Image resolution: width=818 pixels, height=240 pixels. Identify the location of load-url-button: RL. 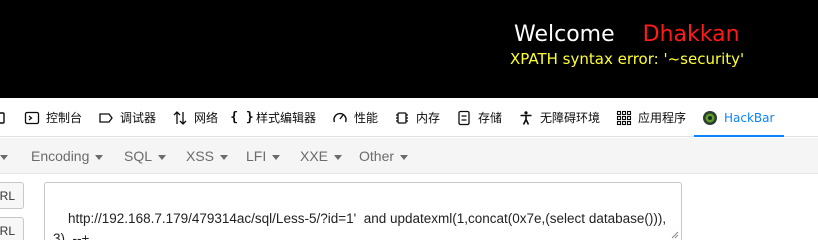
(12, 195).